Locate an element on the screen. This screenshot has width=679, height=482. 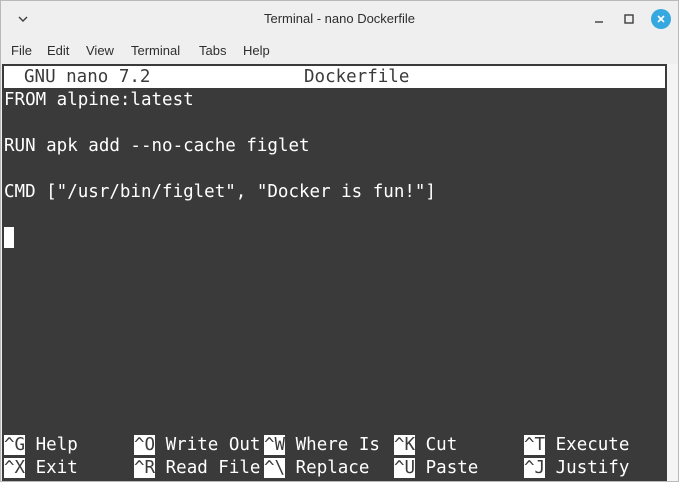
maximize-icon is located at coordinates (629, 19).